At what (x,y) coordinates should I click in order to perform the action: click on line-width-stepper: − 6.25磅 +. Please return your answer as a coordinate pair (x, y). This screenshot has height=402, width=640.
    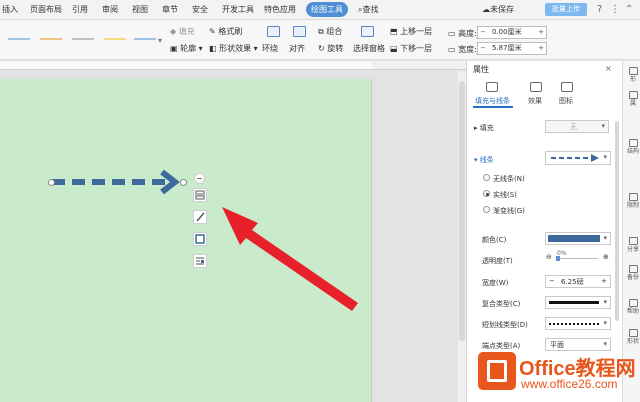
    Looking at the image, I should click on (578, 281).